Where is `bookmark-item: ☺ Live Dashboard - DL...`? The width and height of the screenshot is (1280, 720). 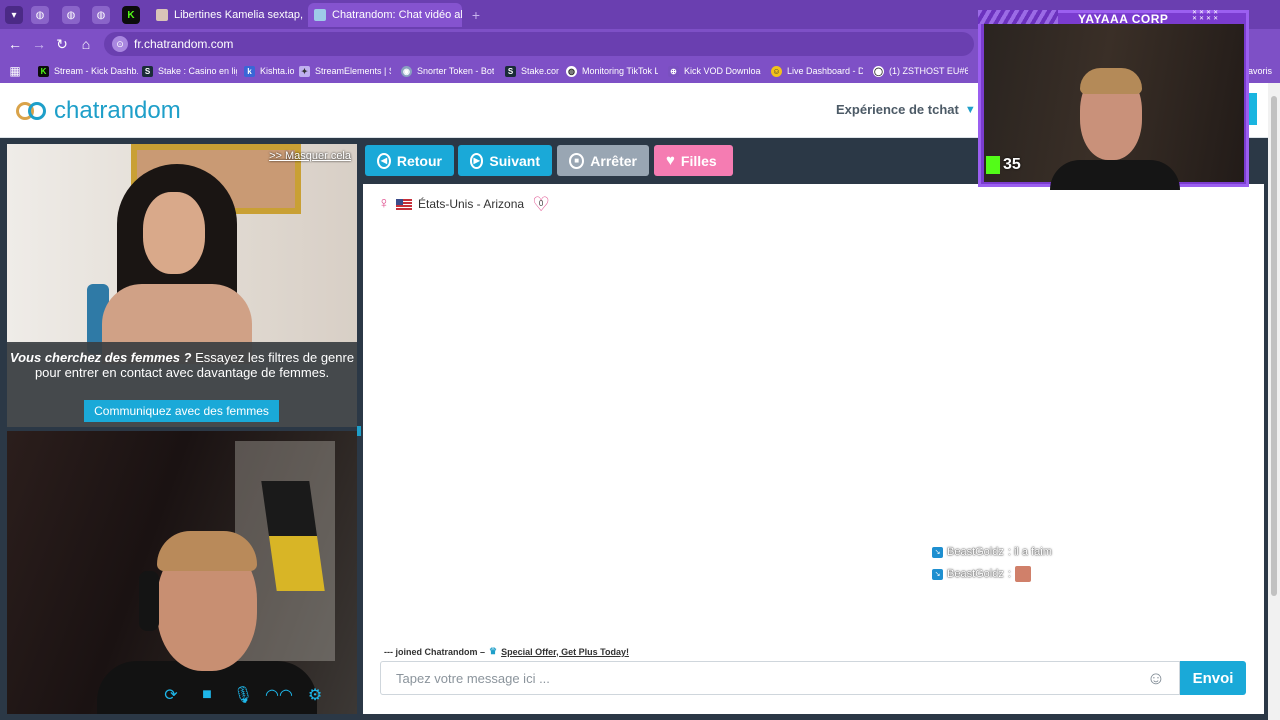
bookmark-item: ☺ Live Dashboard - DL... is located at coordinates (817, 71).